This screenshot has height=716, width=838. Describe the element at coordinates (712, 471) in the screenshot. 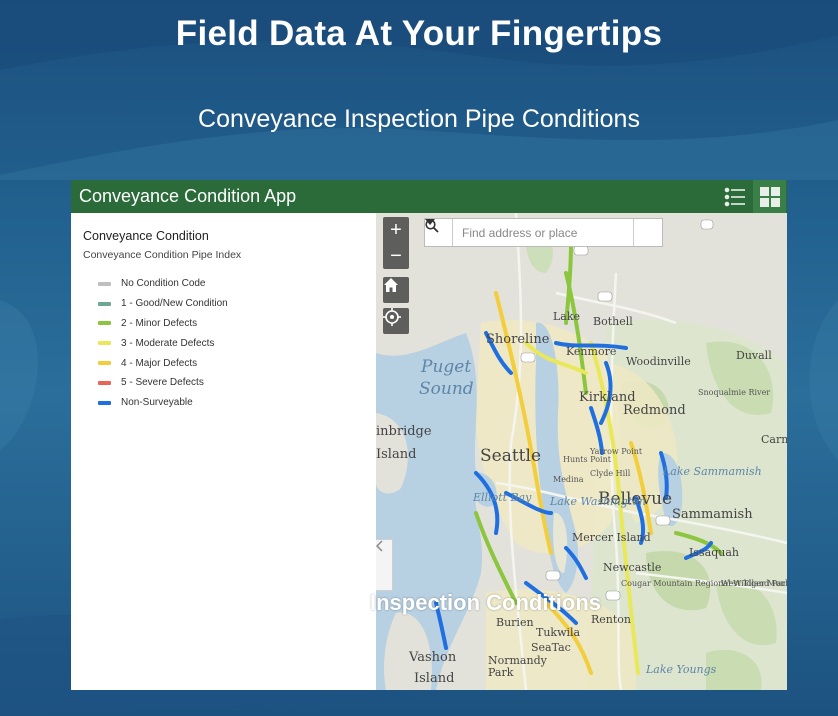

I see `map-label-lake-sammamish: Lake Sammamish` at that location.